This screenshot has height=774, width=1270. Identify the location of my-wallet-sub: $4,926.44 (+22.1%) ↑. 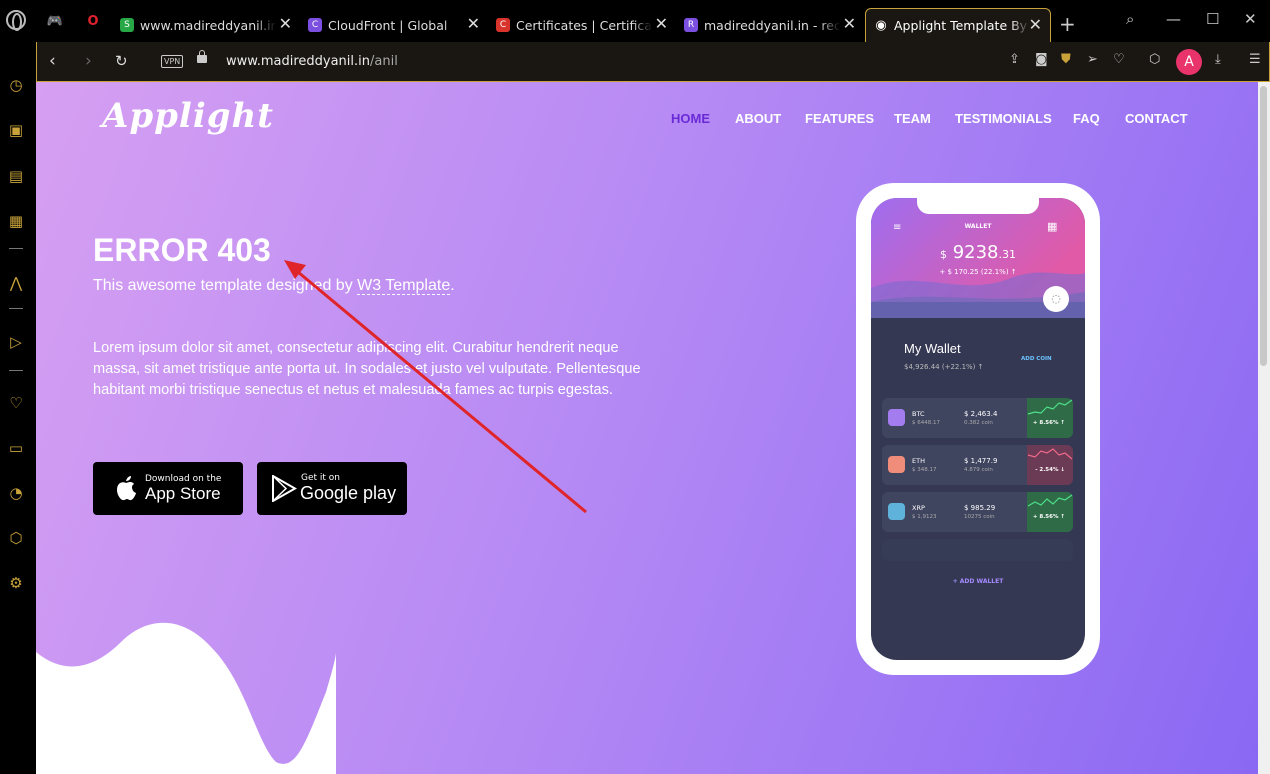
(944, 367).